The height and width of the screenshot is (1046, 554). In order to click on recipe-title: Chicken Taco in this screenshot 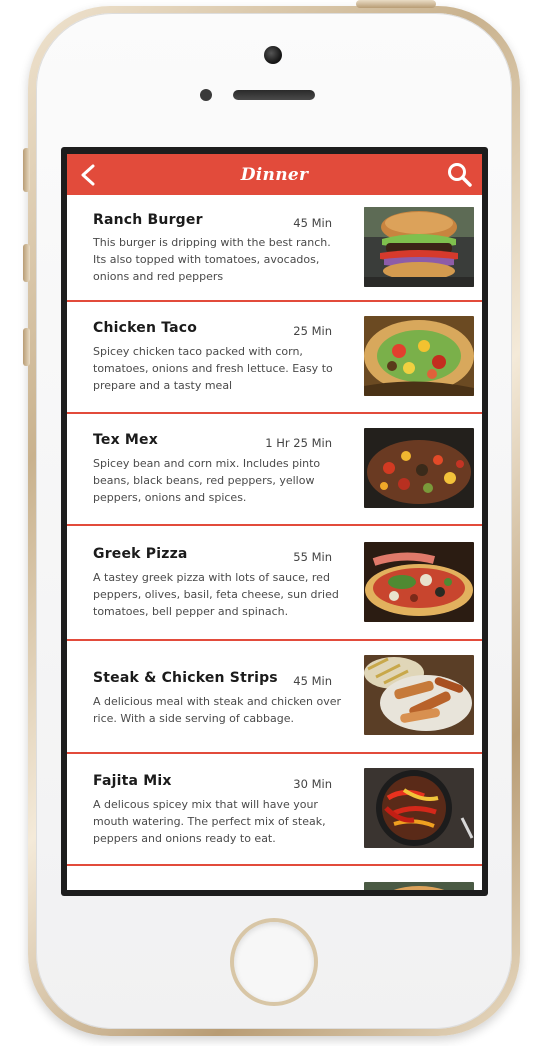, I will do `click(145, 328)`.